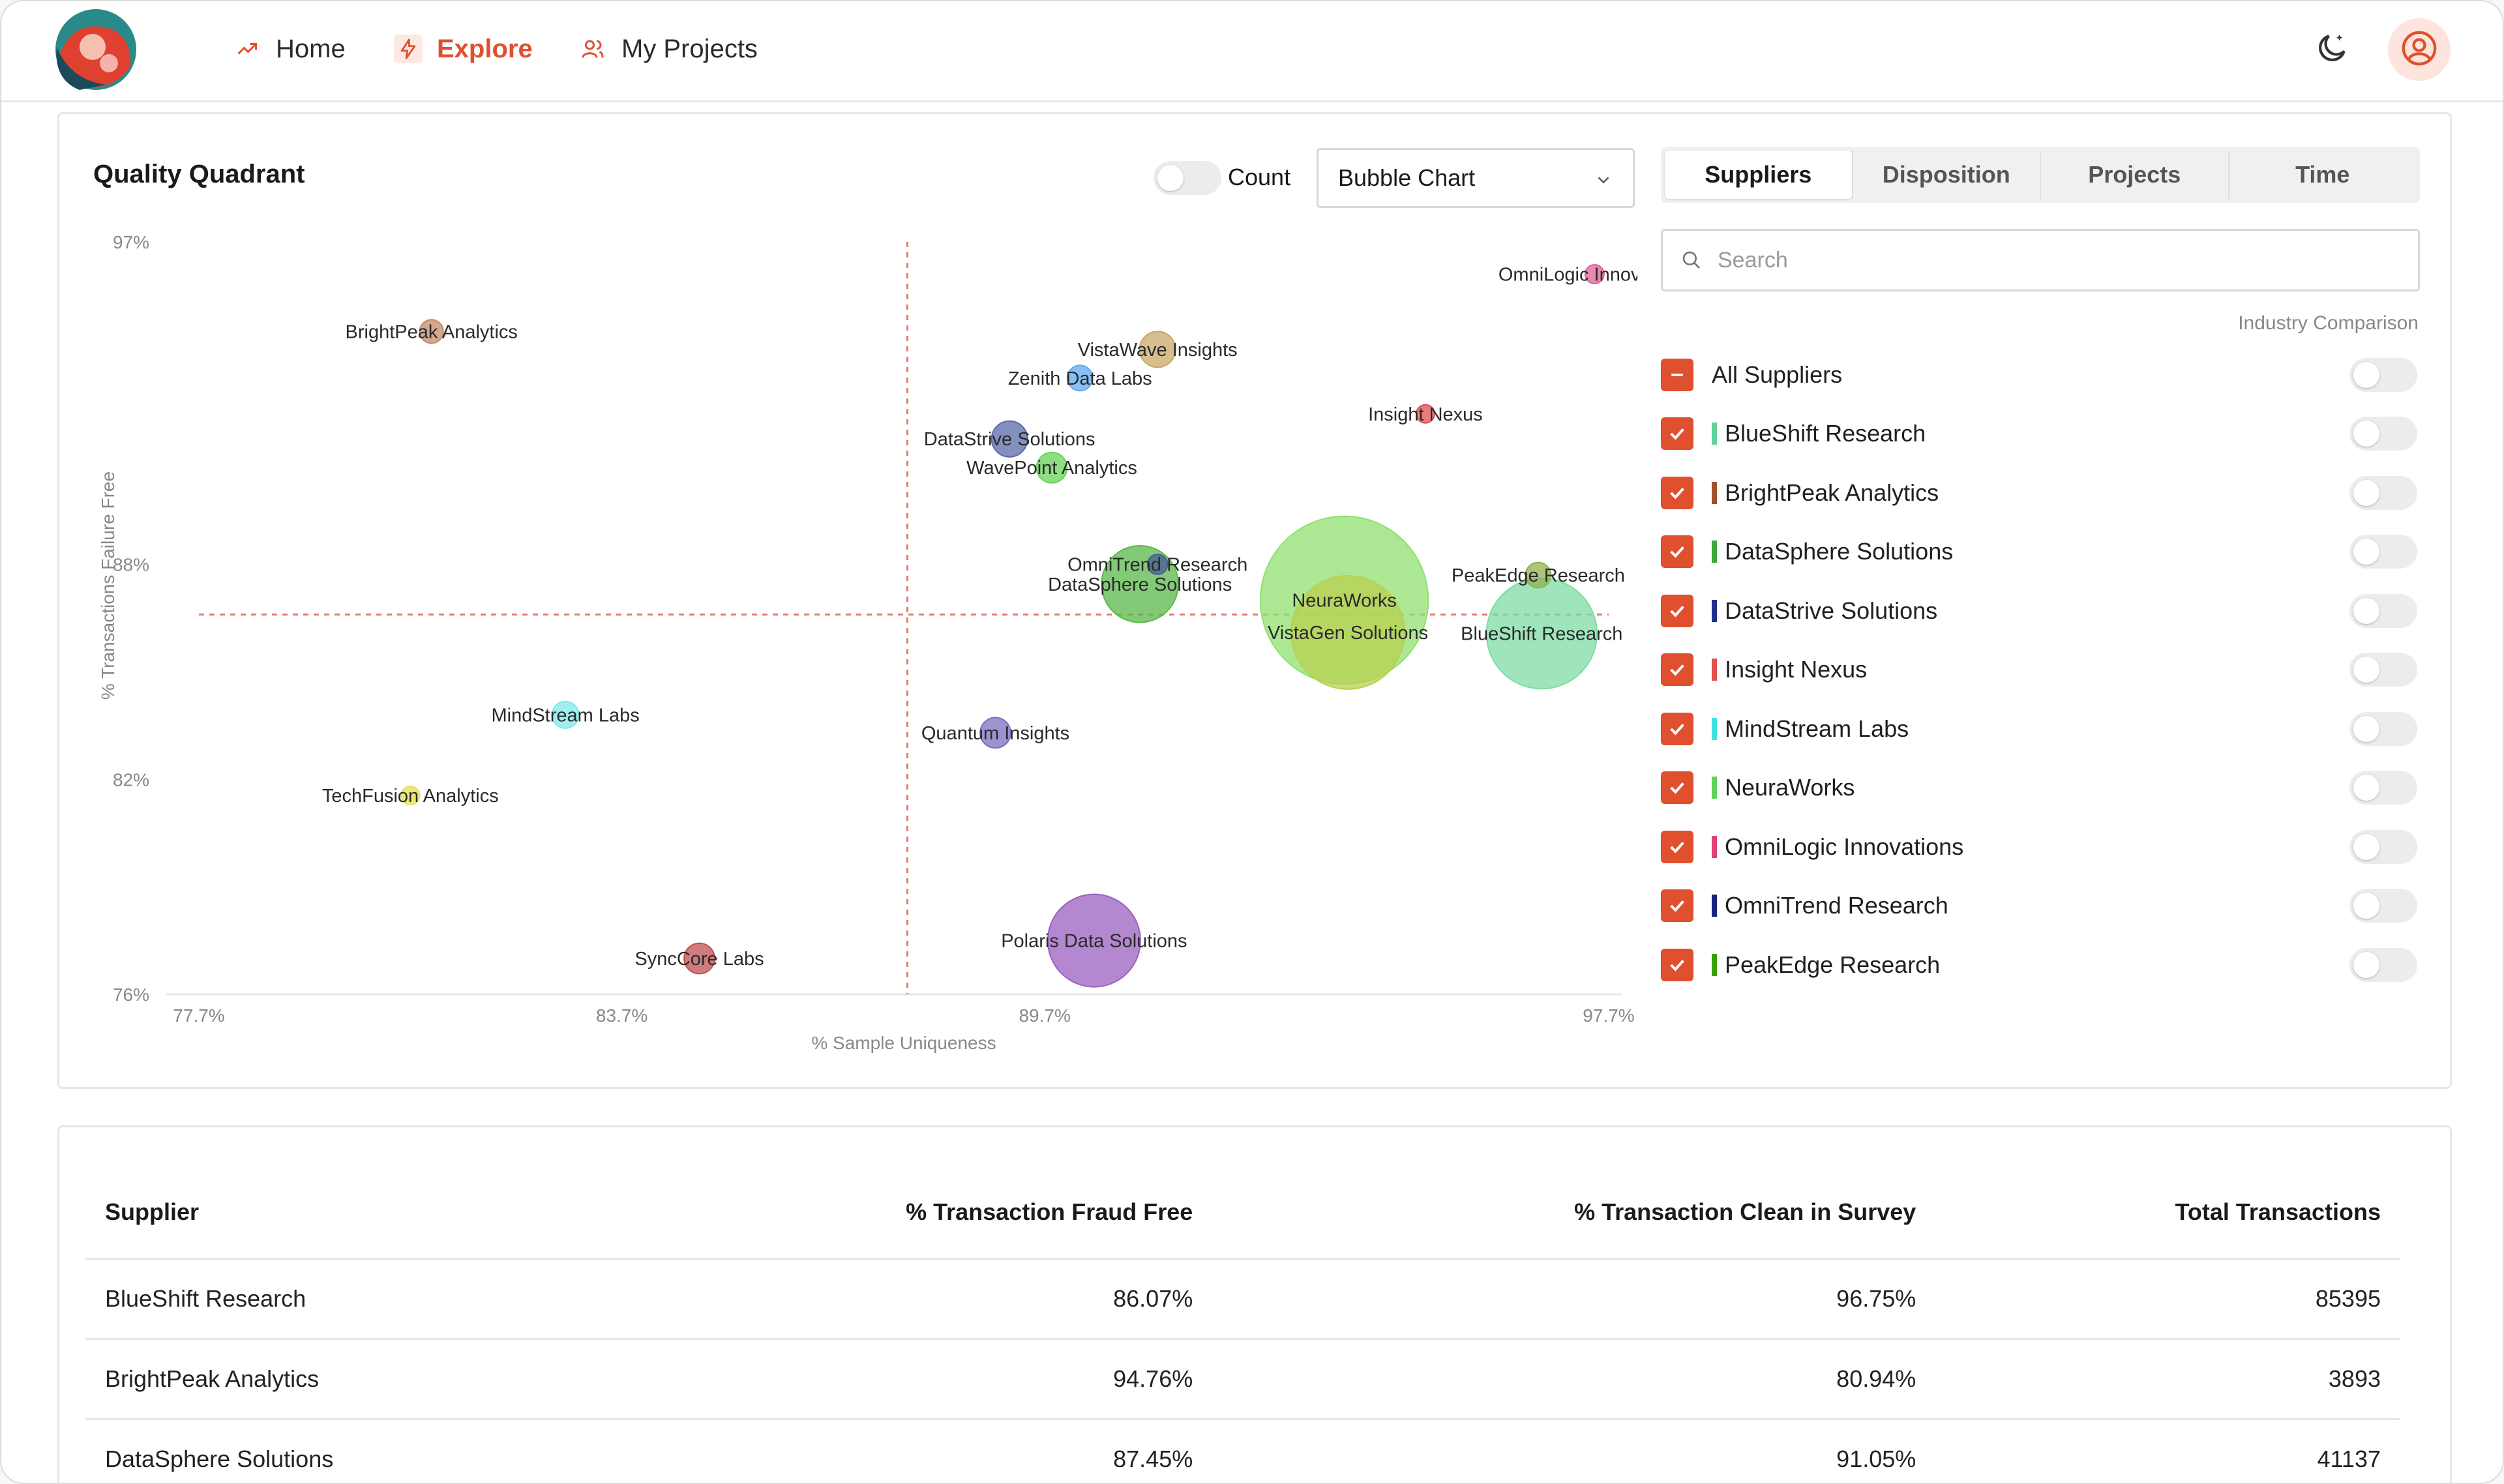 This screenshot has height=1484, width=2504. Describe the element at coordinates (2134, 175) in the screenshot. I see `tab-projects: Projects` at that location.